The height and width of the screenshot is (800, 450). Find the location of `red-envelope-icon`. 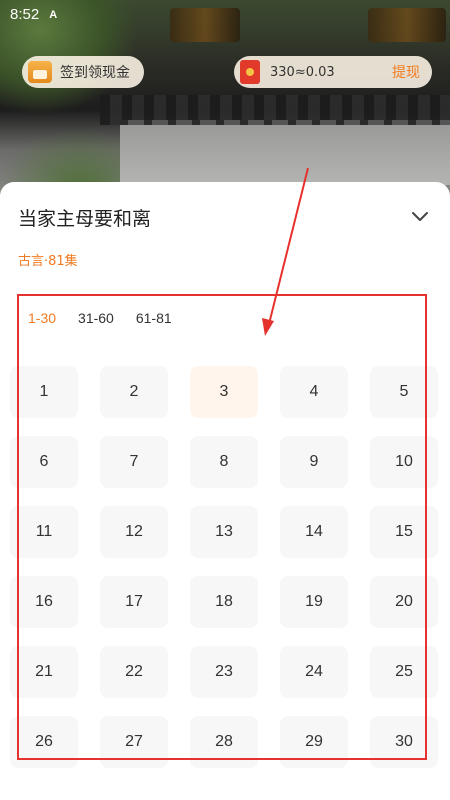

red-envelope-icon is located at coordinates (250, 72).